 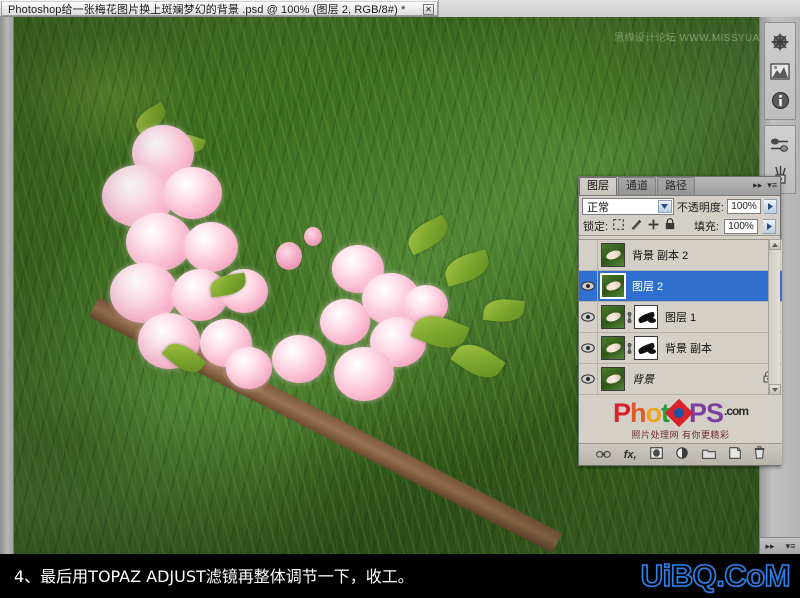 What do you see at coordinates (636, 226) in the screenshot?
I see `lock-image-pixels-icon` at bounding box center [636, 226].